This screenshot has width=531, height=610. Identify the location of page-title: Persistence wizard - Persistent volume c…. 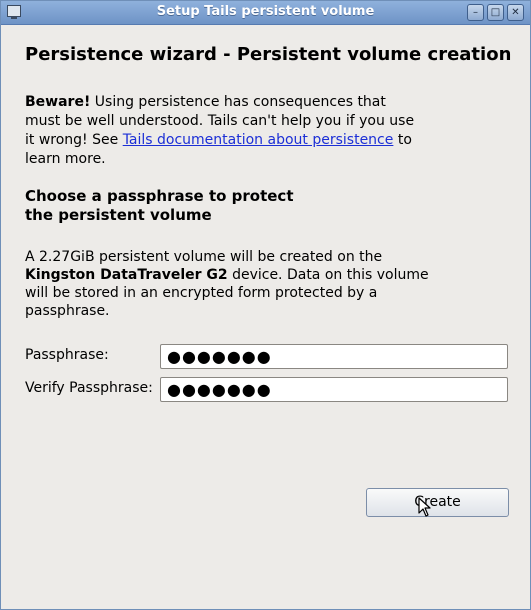
(268, 54).